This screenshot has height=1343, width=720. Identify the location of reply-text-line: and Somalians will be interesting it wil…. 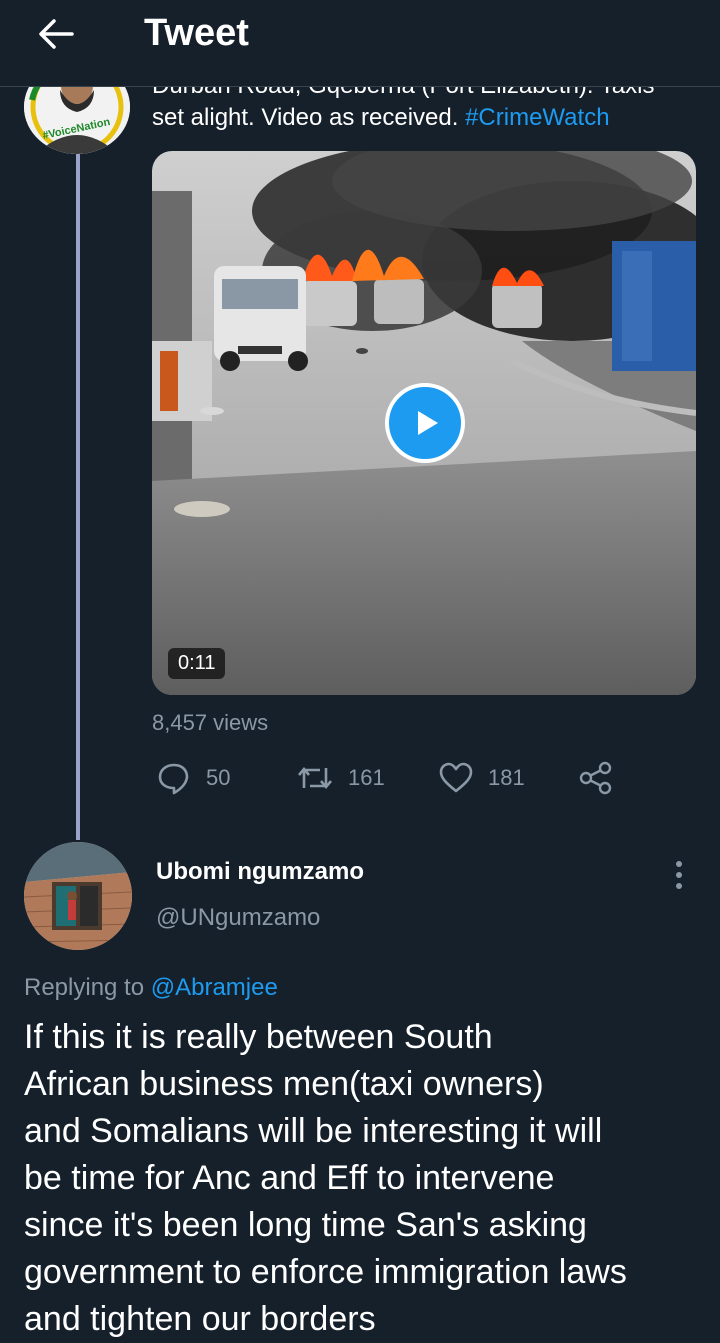
(313, 1131).